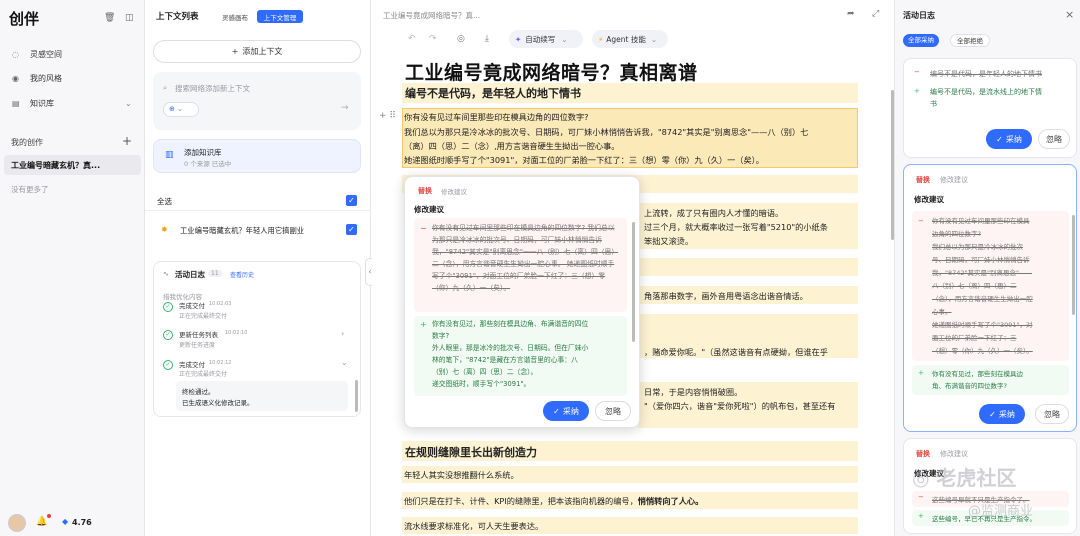 This screenshot has height=536, width=1080. I want to click on tiger-icon: ◎, so click(921, 478).